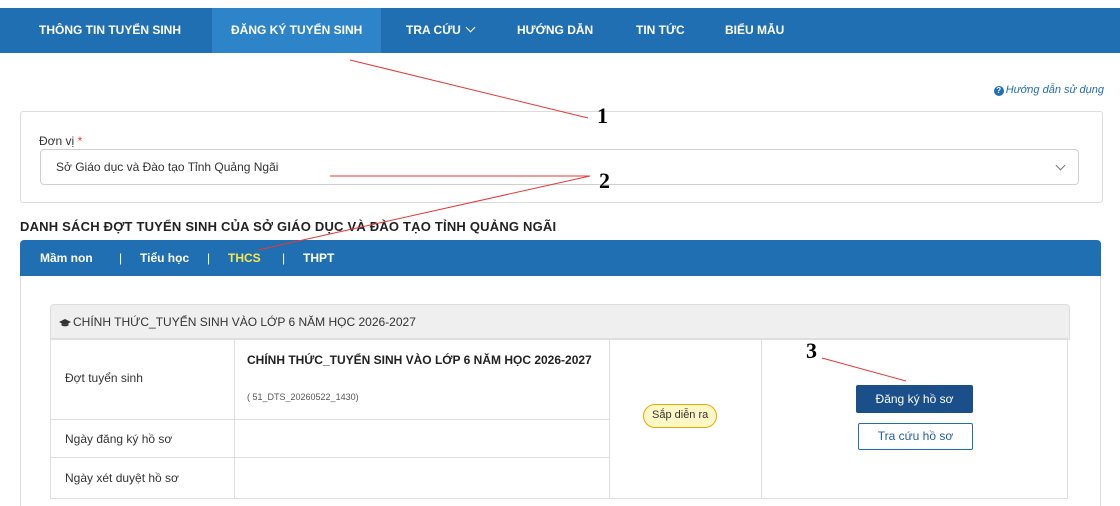  What do you see at coordinates (66, 258) in the screenshot?
I see `tab-mam-non: Mầm non` at bounding box center [66, 258].